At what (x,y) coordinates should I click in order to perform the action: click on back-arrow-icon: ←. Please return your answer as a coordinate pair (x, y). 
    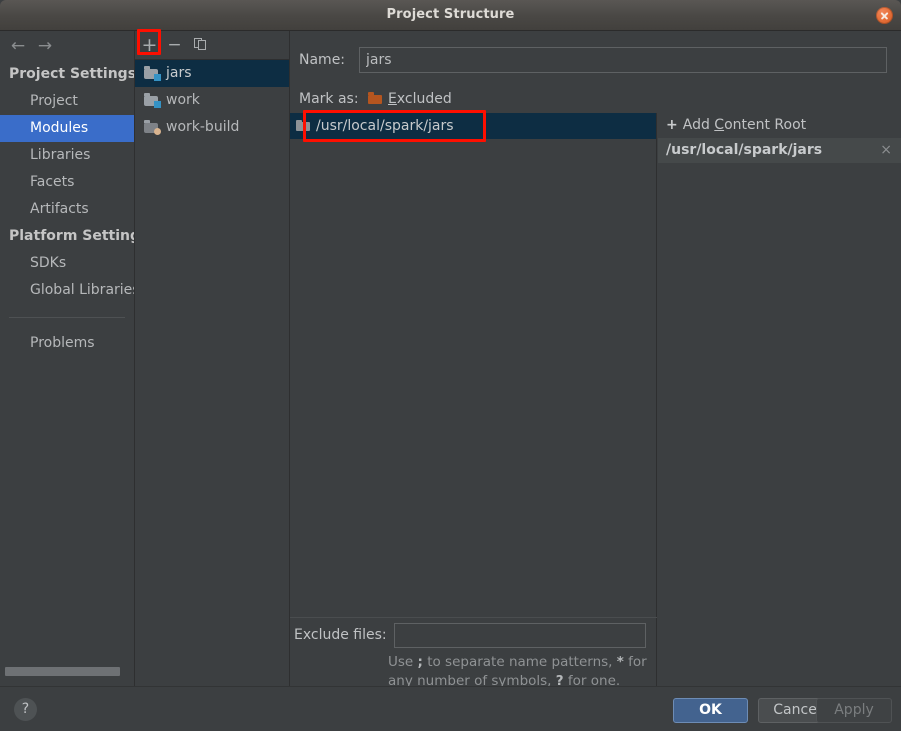
    Looking at the image, I should click on (18, 46).